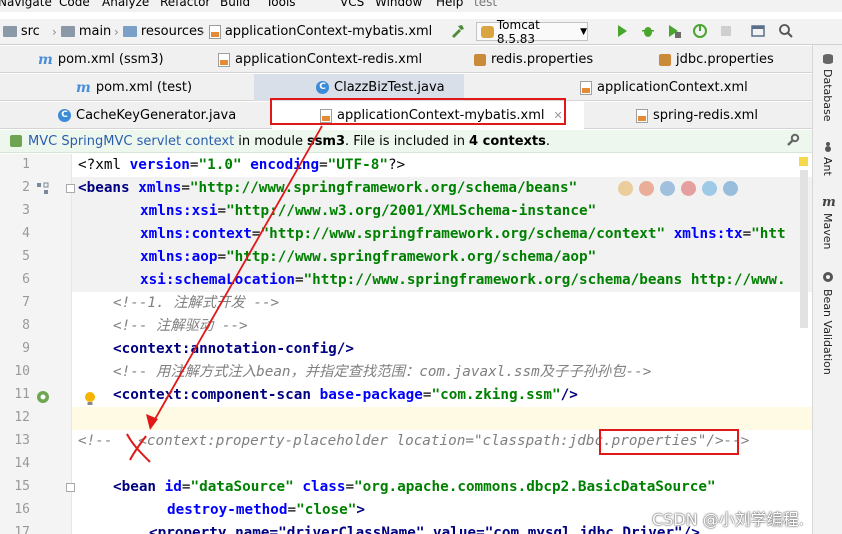 This screenshot has height=534, width=842. What do you see at coordinates (728, 519) in the screenshot?
I see `watermark: CSDN @小刘学编程.` at bounding box center [728, 519].